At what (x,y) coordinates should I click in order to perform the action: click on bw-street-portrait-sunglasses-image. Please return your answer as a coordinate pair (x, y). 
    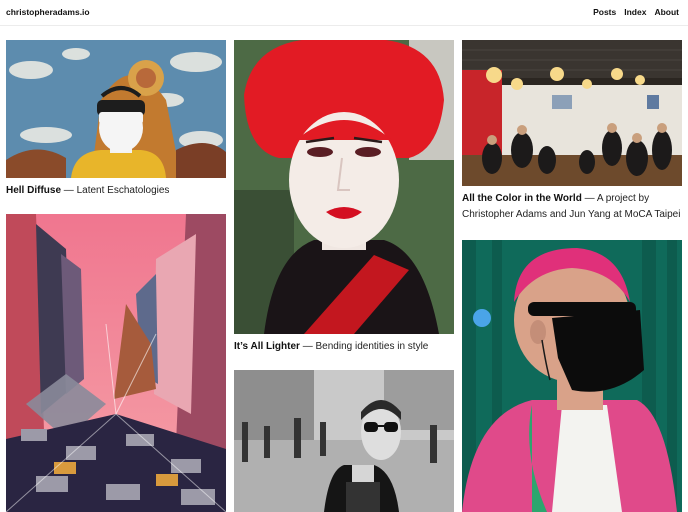
    Looking at the image, I should click on (344, 441).